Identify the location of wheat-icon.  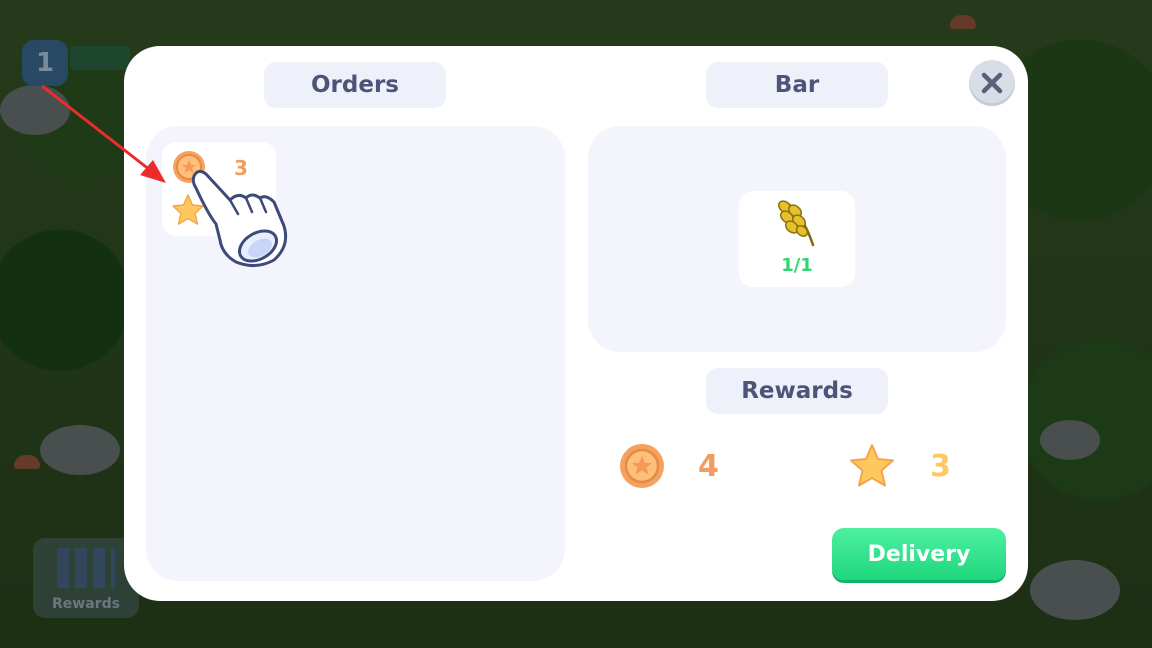
(796, 223).